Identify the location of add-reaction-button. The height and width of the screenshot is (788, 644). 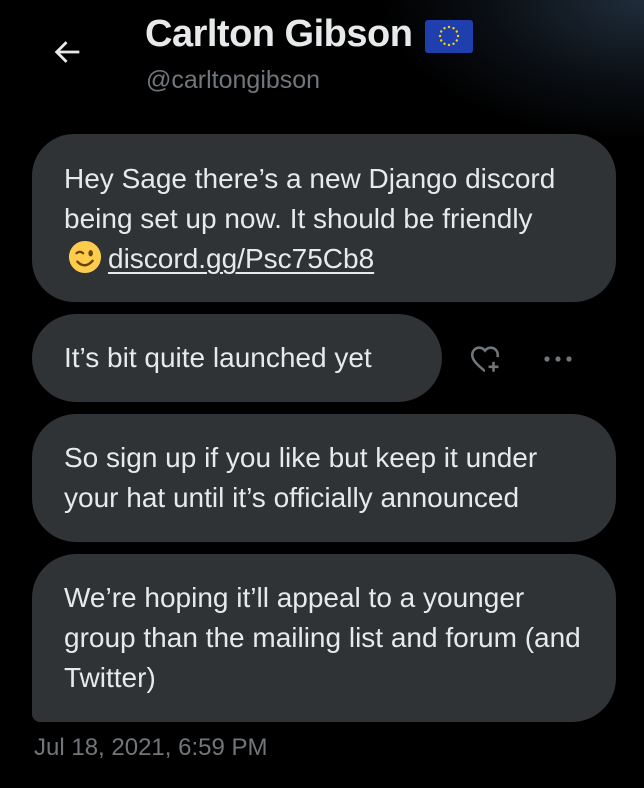
(485, 359).